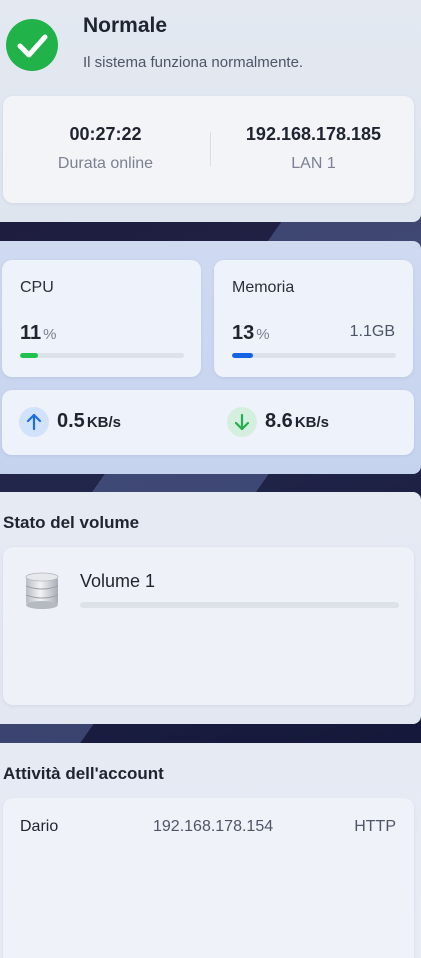 The width and height of the screenshot is (421, 958). Describe the element at coordinates (42, 591) in the screenshot. I see `database-icon` at that location.